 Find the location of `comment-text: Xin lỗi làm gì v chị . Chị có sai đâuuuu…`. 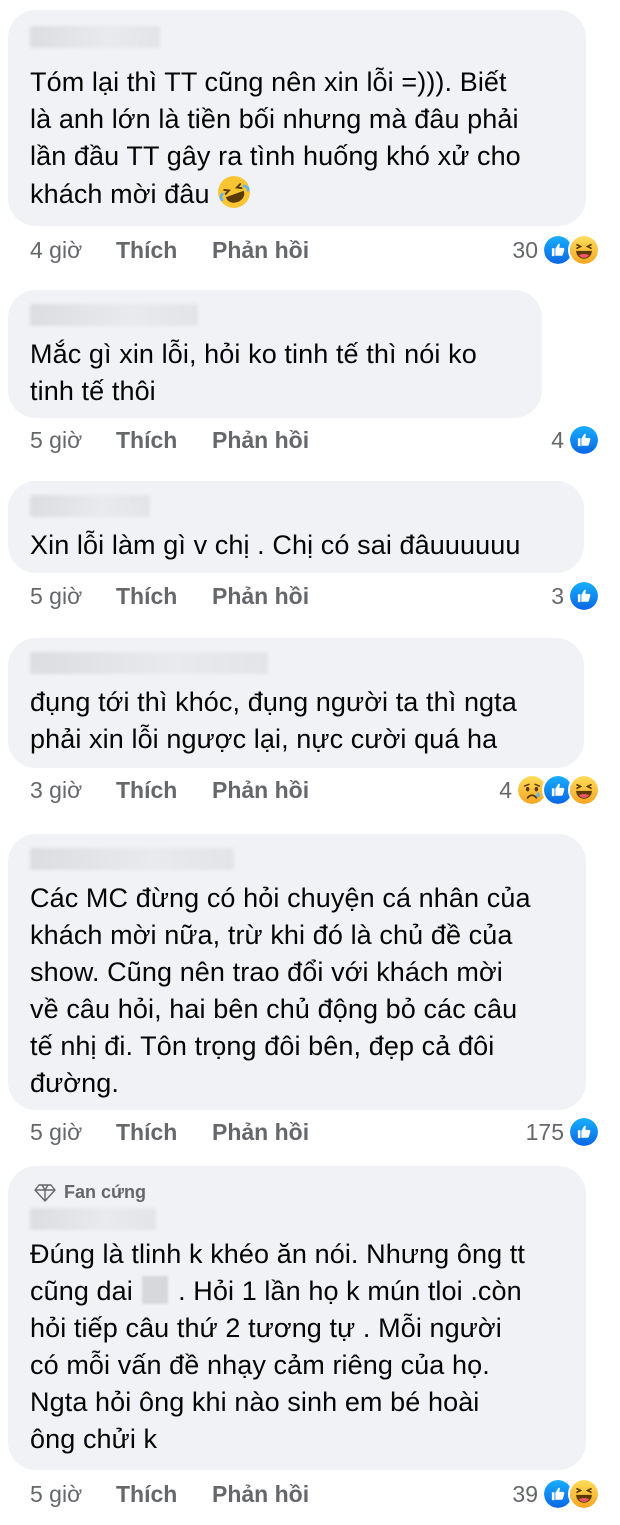

comment-text: Xin lỗi làm gì v chị . Chị có sai đâuuuu… is located at coordinates (275, 545).